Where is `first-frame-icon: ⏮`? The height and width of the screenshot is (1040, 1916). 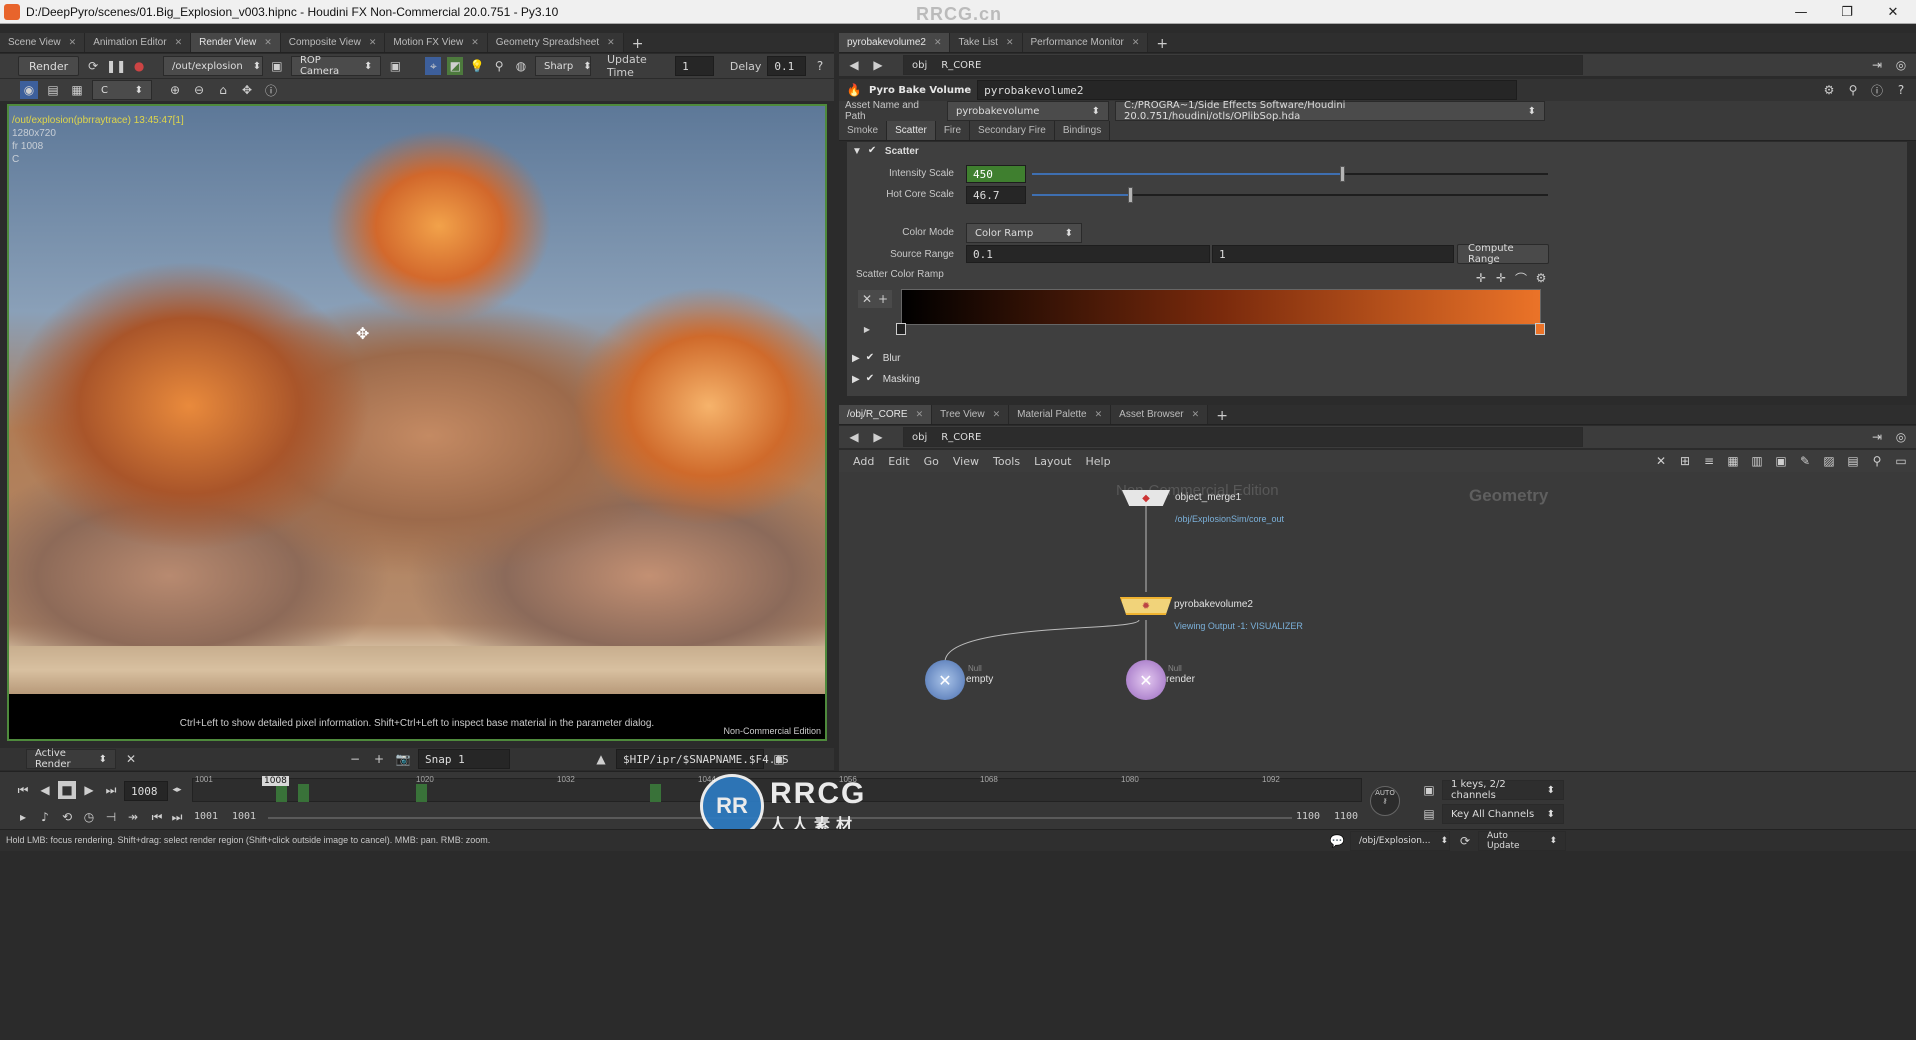
first-frame-icon: ⏮ is located at coordinates (23, 790).